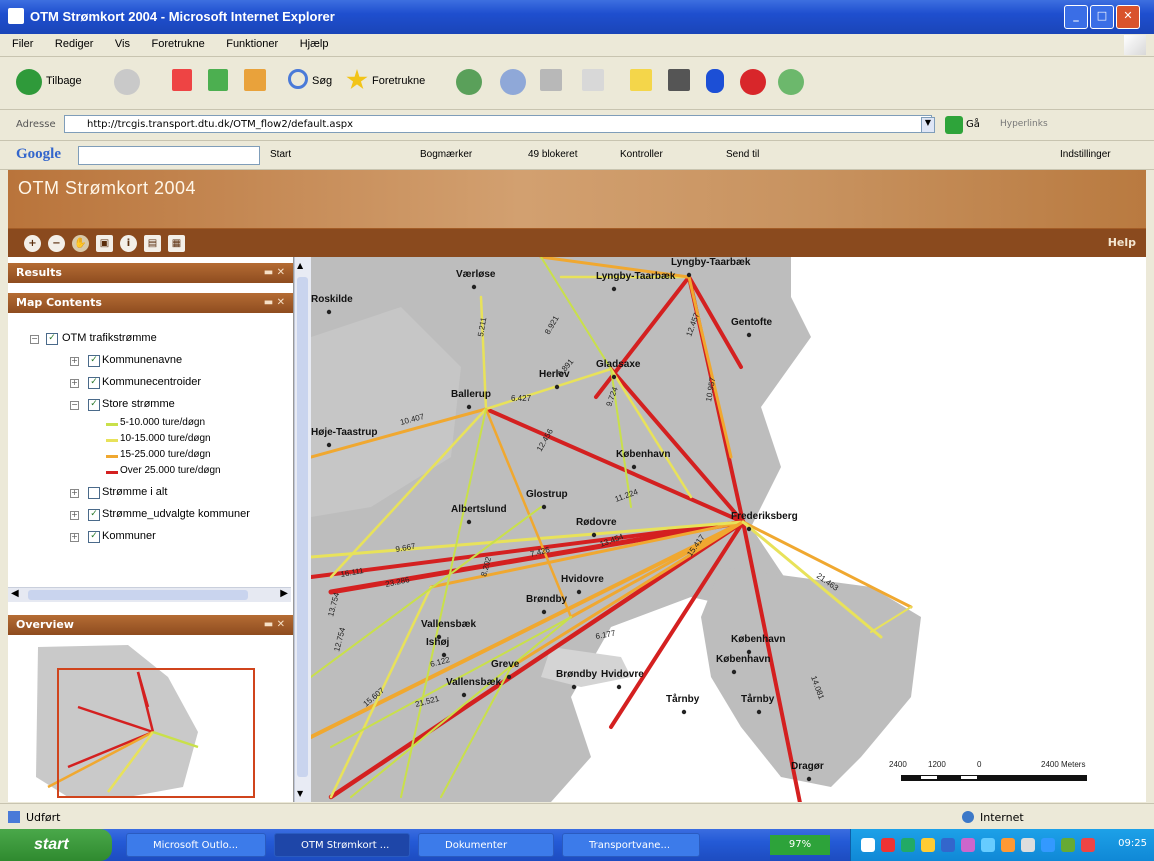  I want to click on minimize-button: _, so click(1076, 17).